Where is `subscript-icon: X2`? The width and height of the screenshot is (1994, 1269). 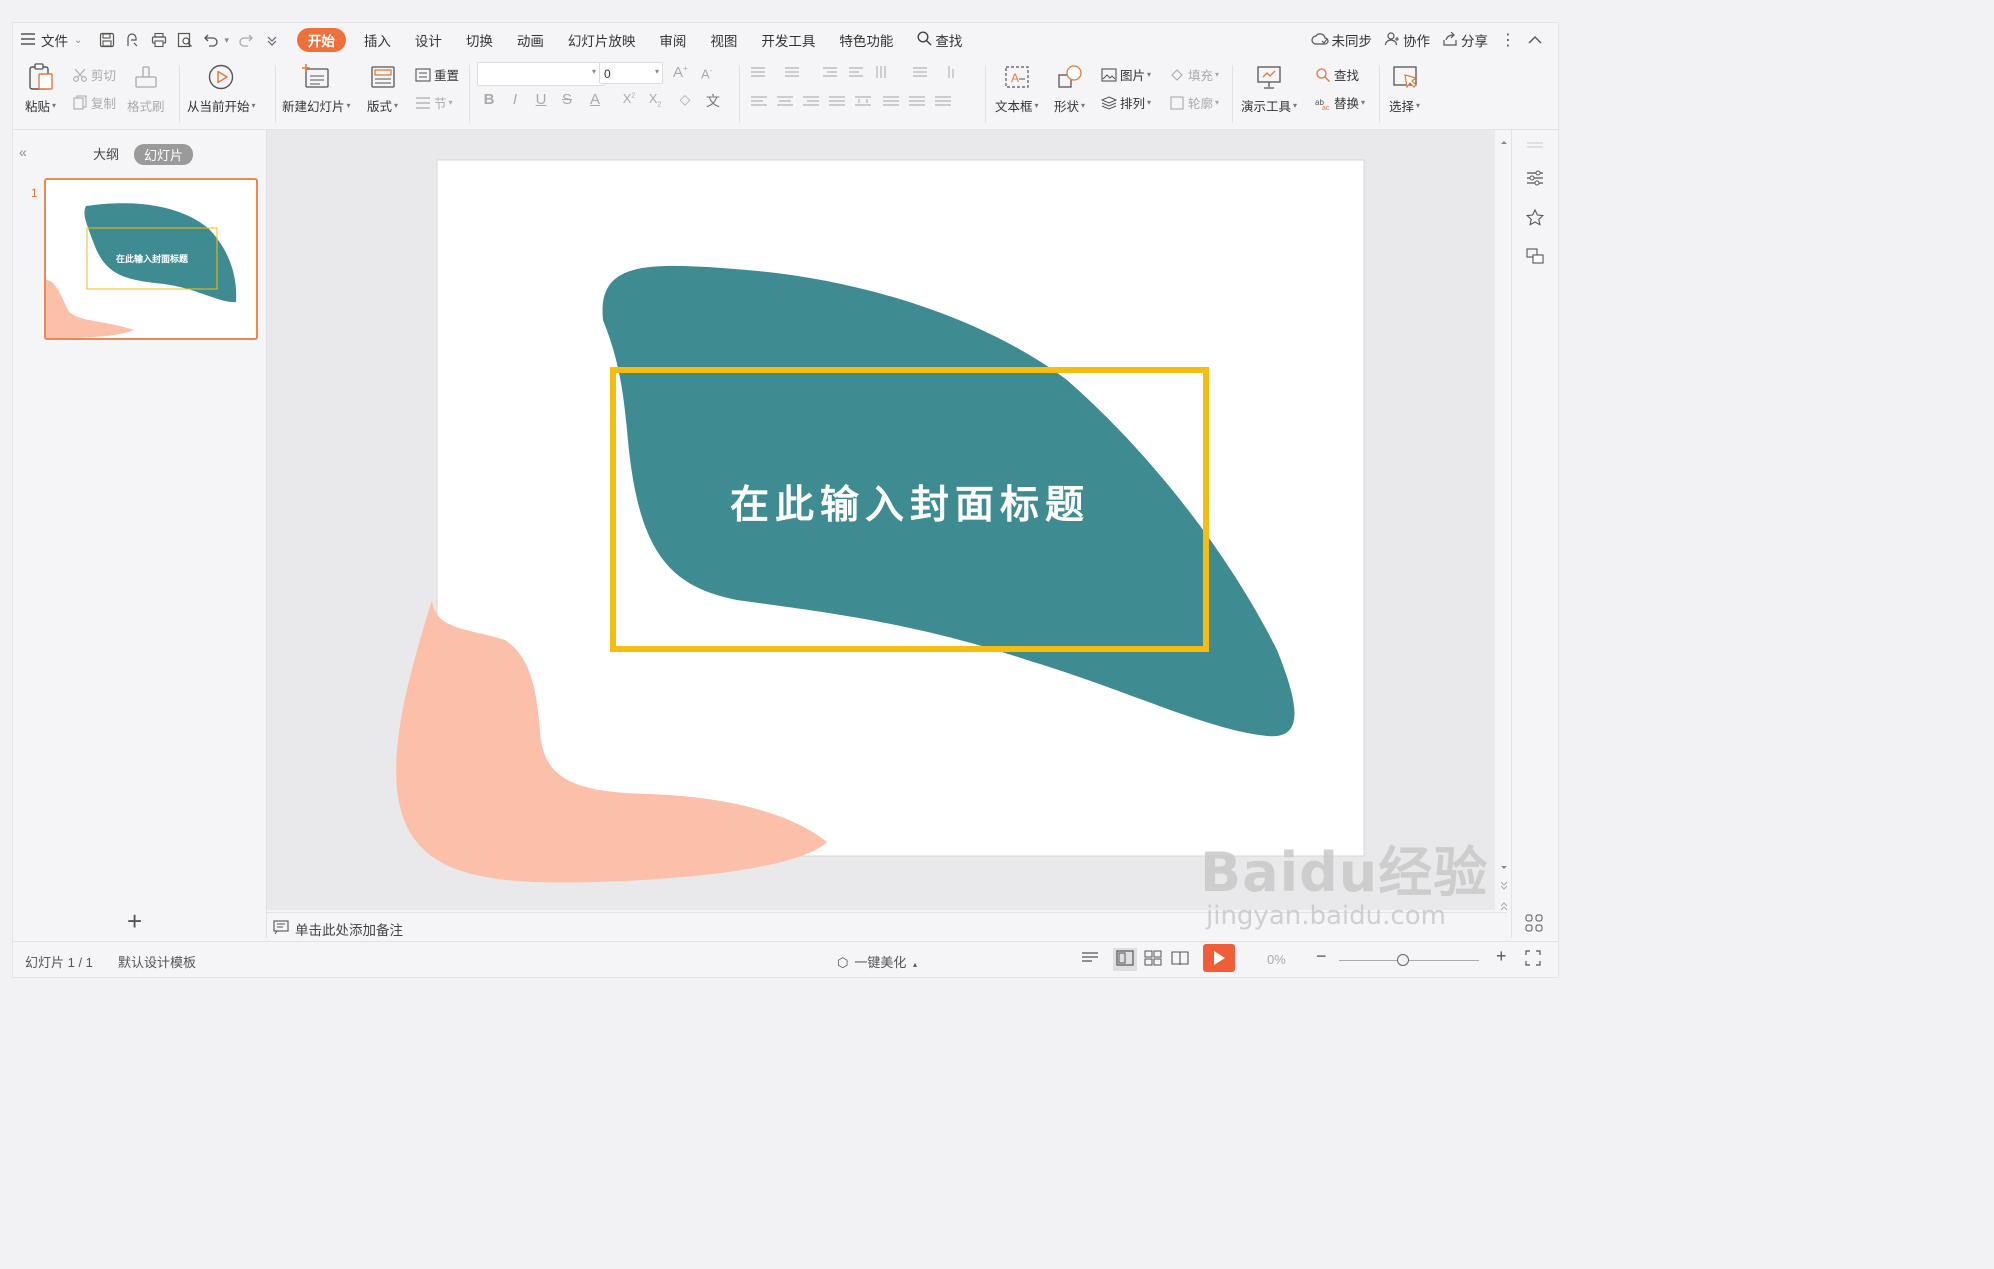 subscript-icon: X2 is located at coordinates (655, 100).